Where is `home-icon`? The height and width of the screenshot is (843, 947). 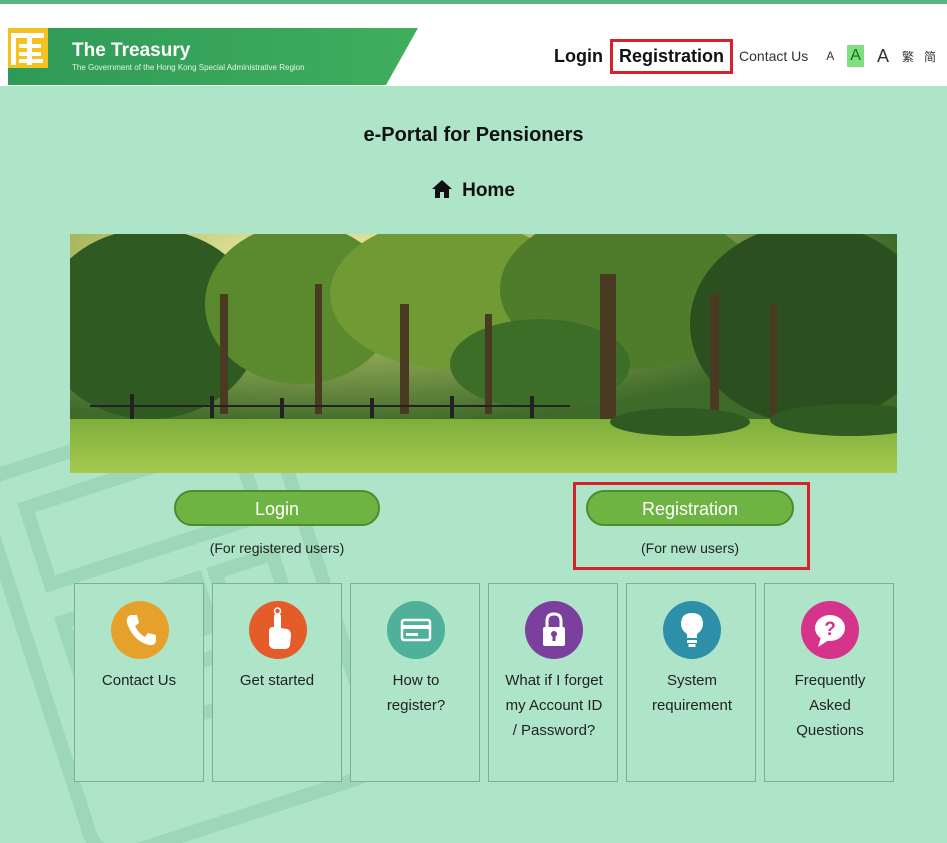 home-icon is located at coordinates (442, 189).